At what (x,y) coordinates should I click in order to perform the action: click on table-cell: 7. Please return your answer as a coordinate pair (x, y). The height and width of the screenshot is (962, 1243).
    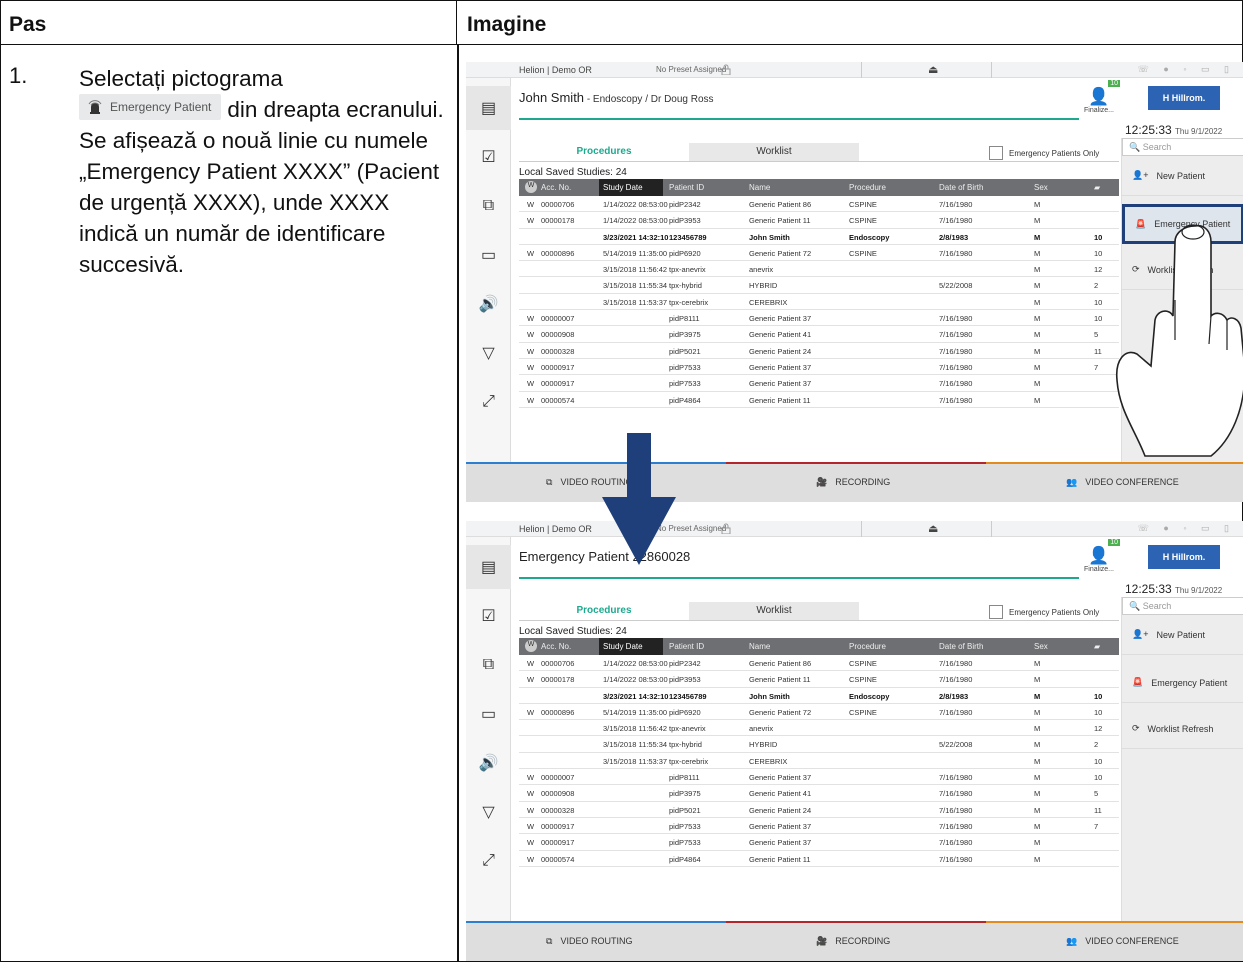
    Looking at the image, I should click on (1096, 367).